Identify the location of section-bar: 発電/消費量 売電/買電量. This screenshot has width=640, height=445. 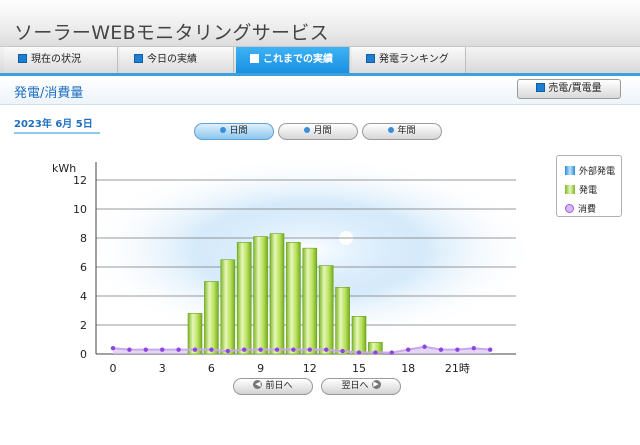
(320, 90).